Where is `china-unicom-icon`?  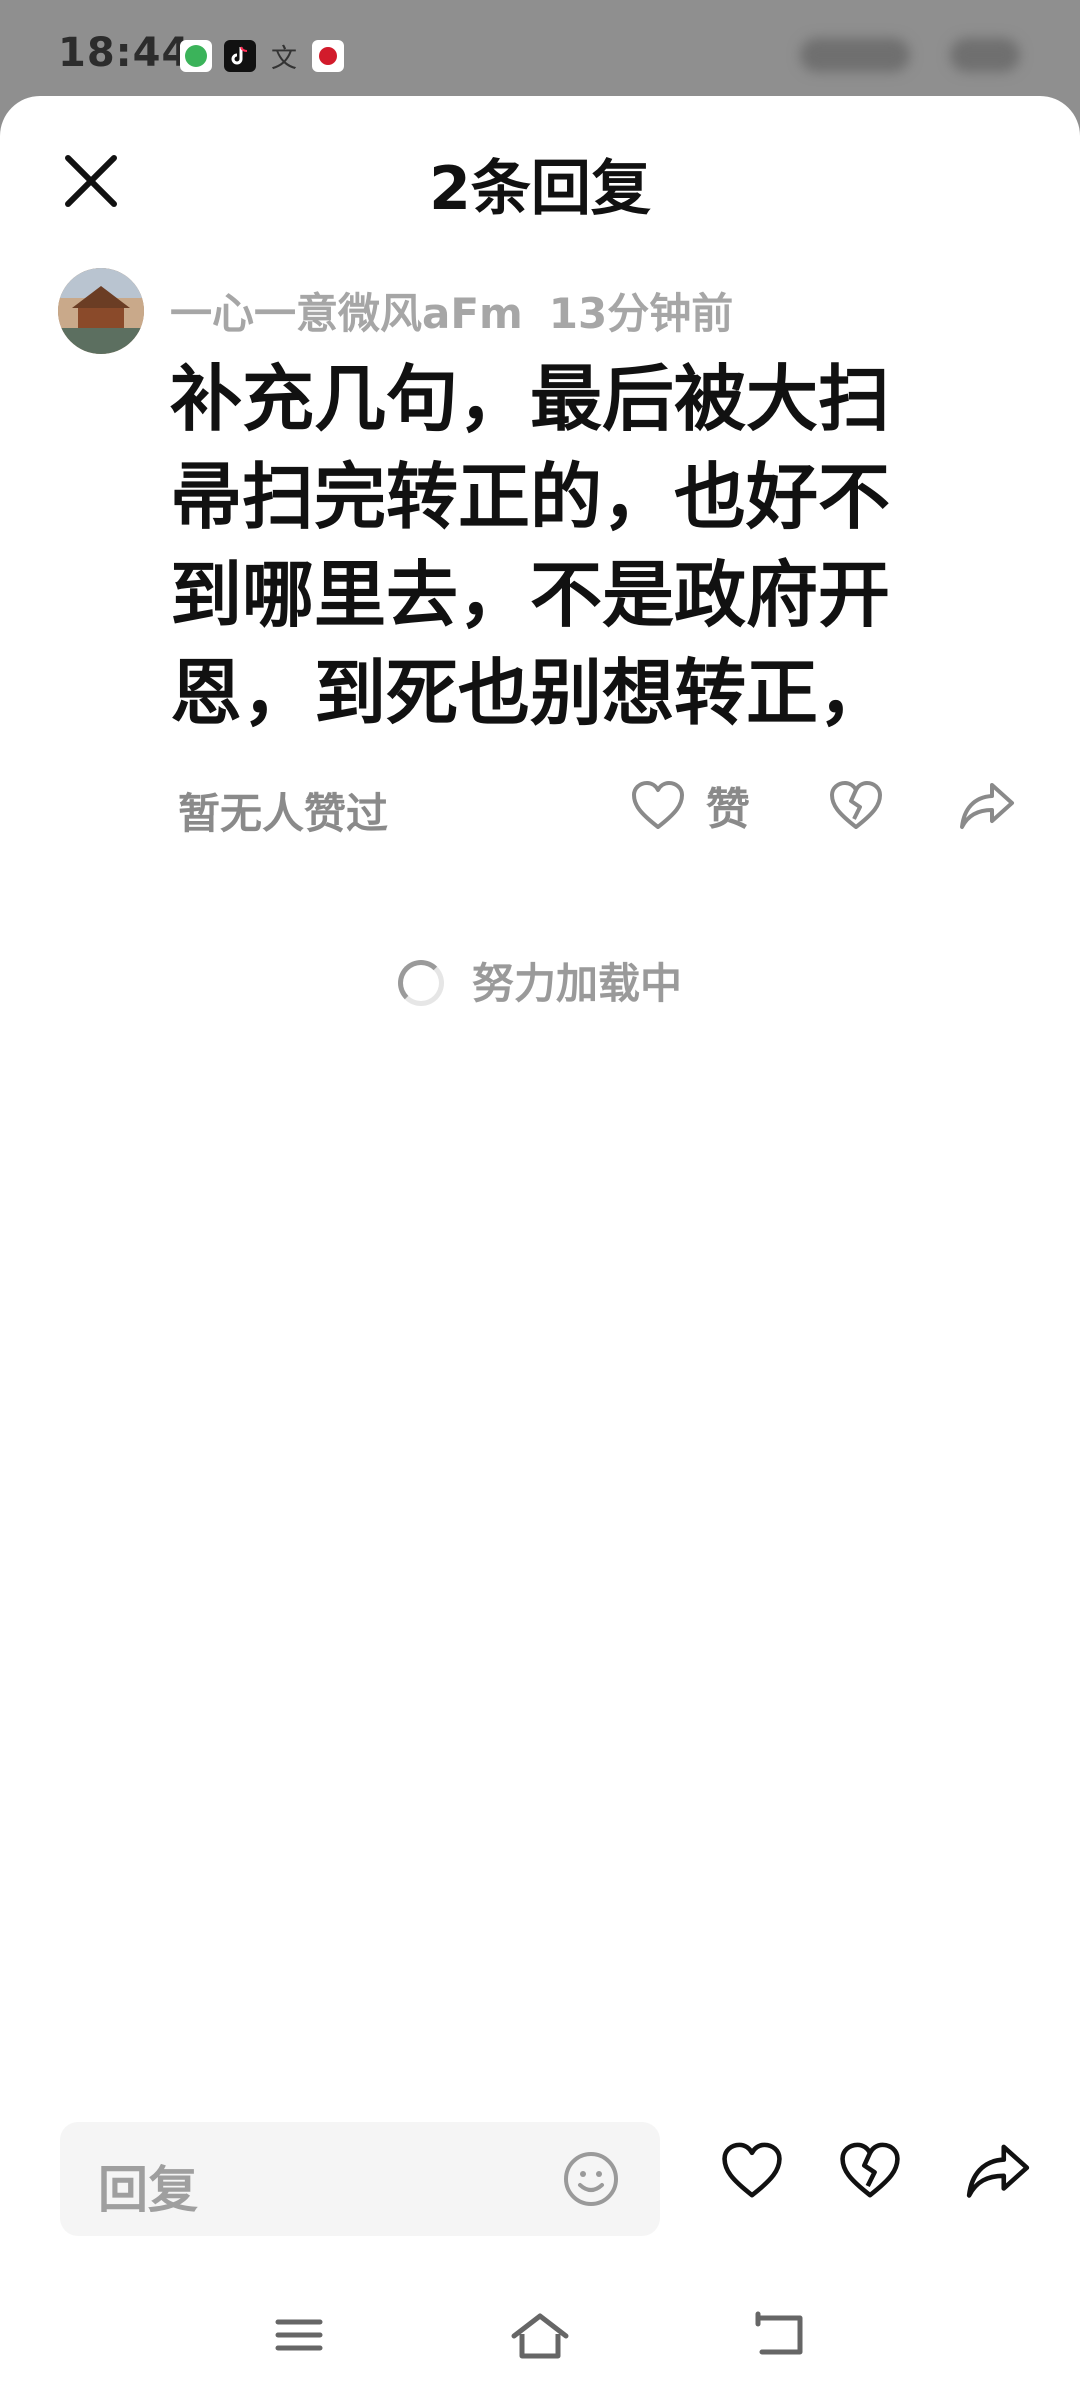
china-unicom-icon is located at coordinates (328, 56).